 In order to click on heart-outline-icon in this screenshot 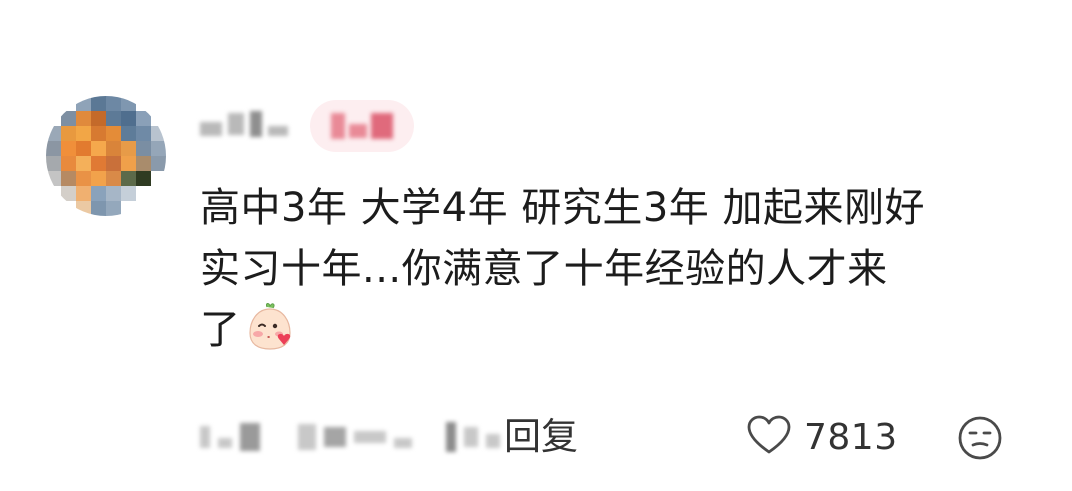, I will do `click(769, 437)`.